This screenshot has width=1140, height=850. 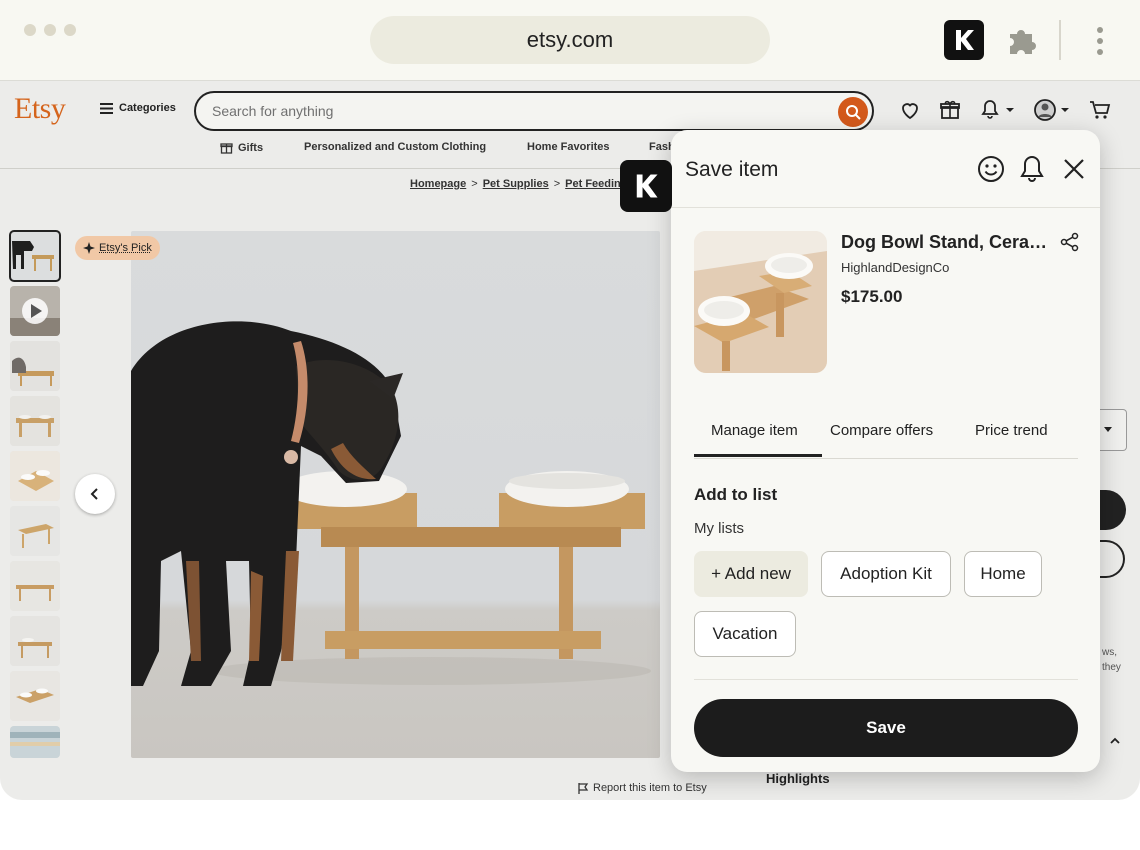 What do you see at coordinates (30, 30) in the screenshot?
I see `window-control-close` at bounding box center [30, 30].